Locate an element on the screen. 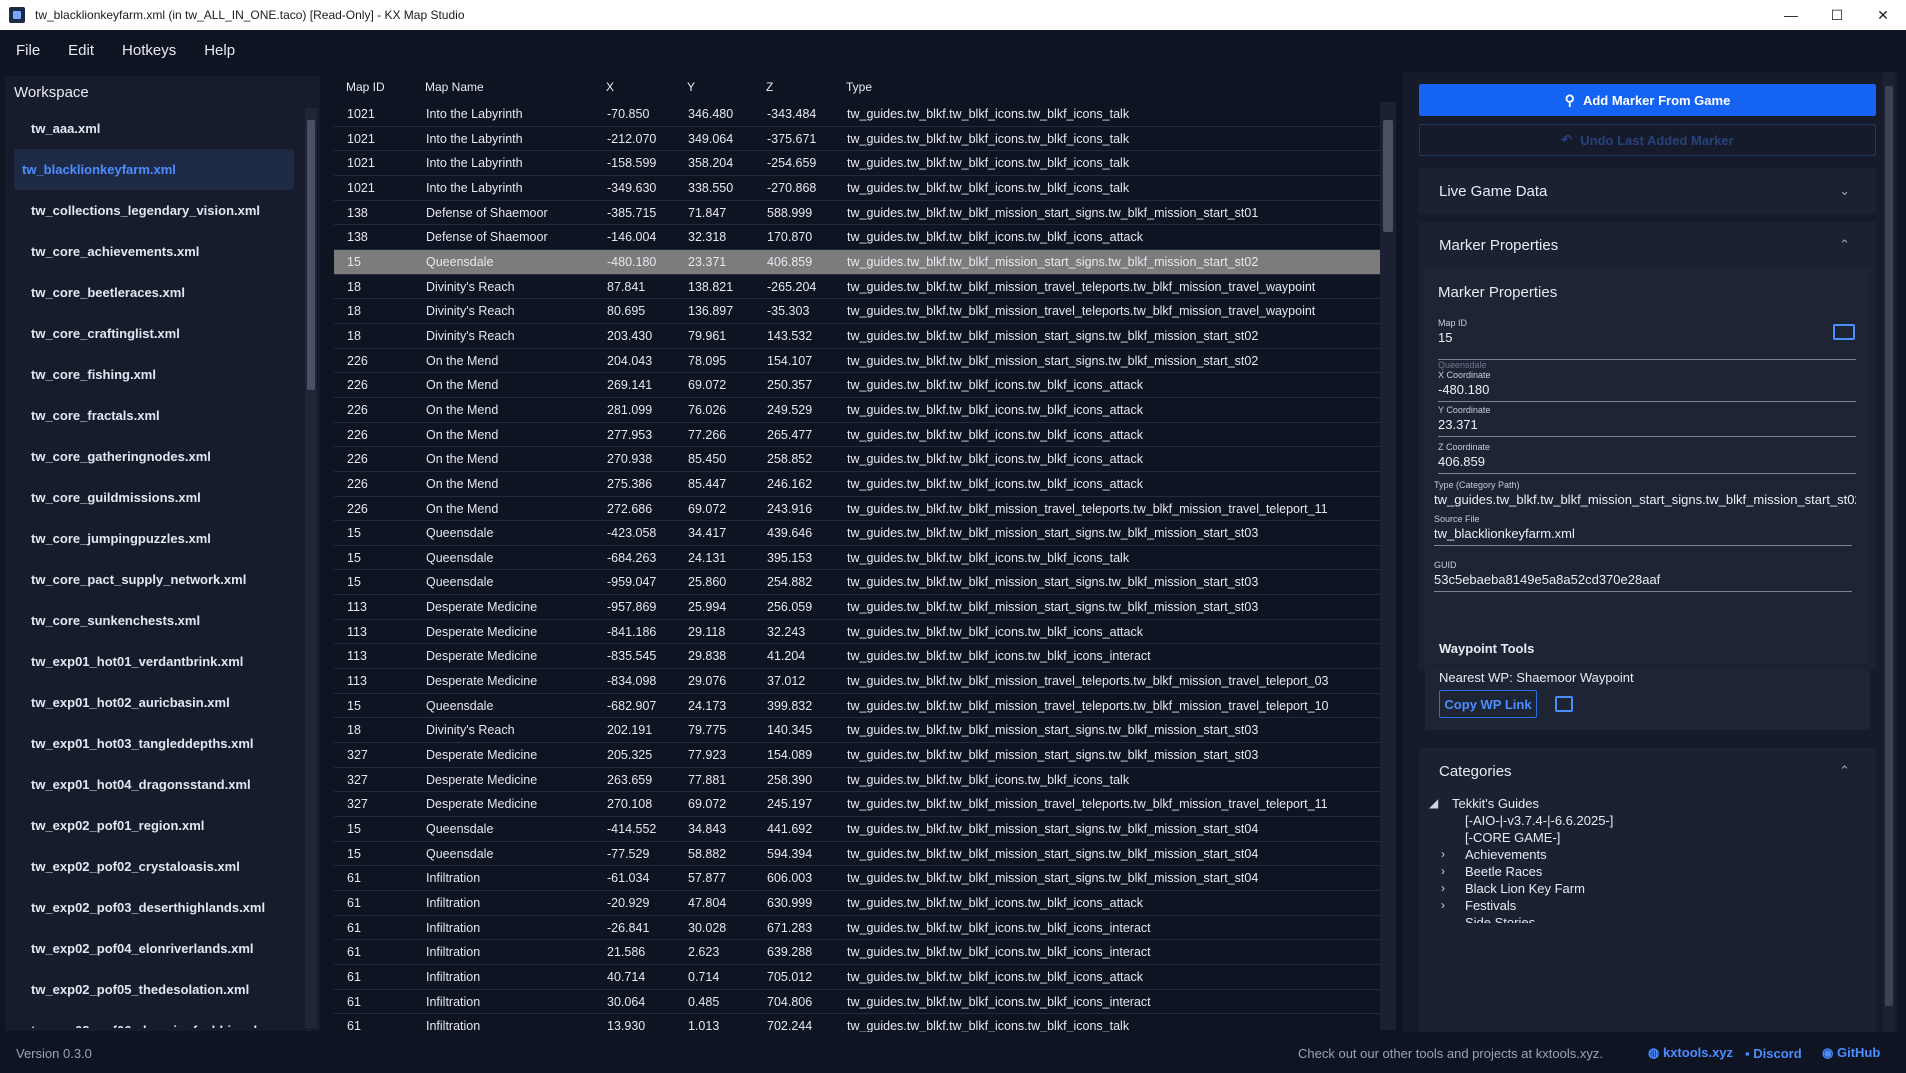  map-id-field: Map ID 15 is located at coordinates (1647, 339).